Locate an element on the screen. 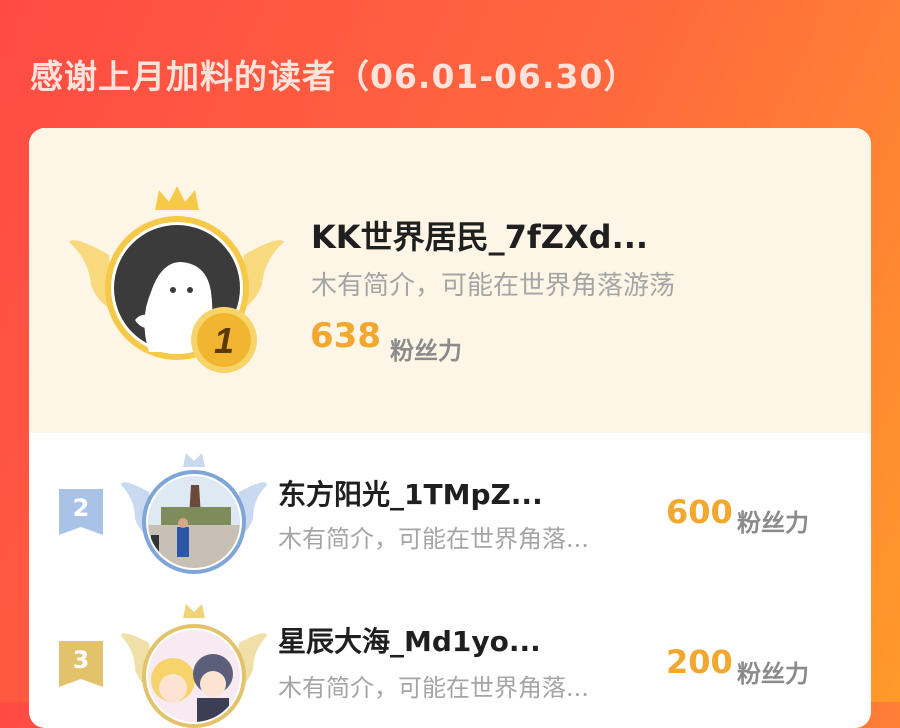 The width and height of the screenshot is (900, 728). rank-3-badge-icon: 3 is located at coordinates (81, 664).